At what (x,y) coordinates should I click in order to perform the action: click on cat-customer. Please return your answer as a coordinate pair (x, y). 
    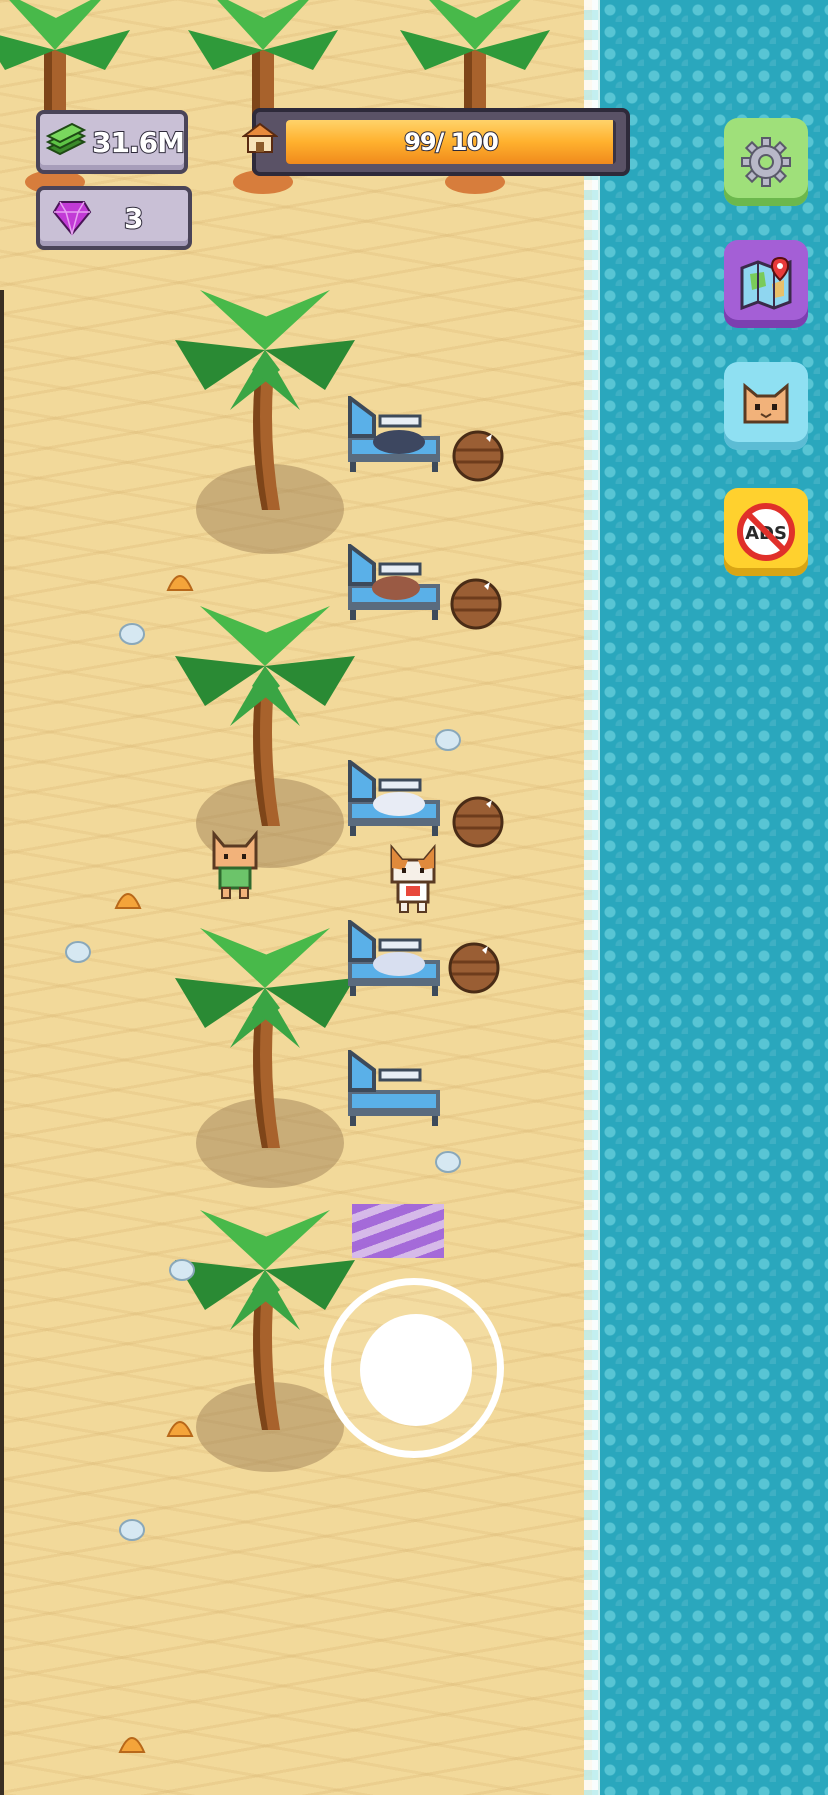
    Looking at the image, I should click on (235, 864).